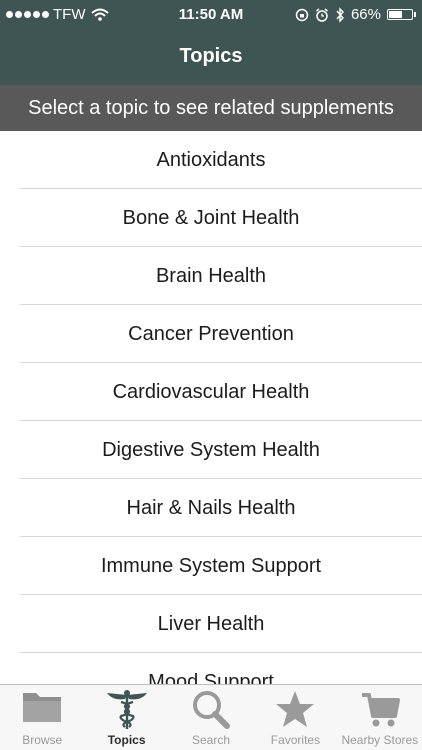 This screenshot has height=750, width=422. I want to click on topic-row-liver-health: Liver Health, so click(211, 624).